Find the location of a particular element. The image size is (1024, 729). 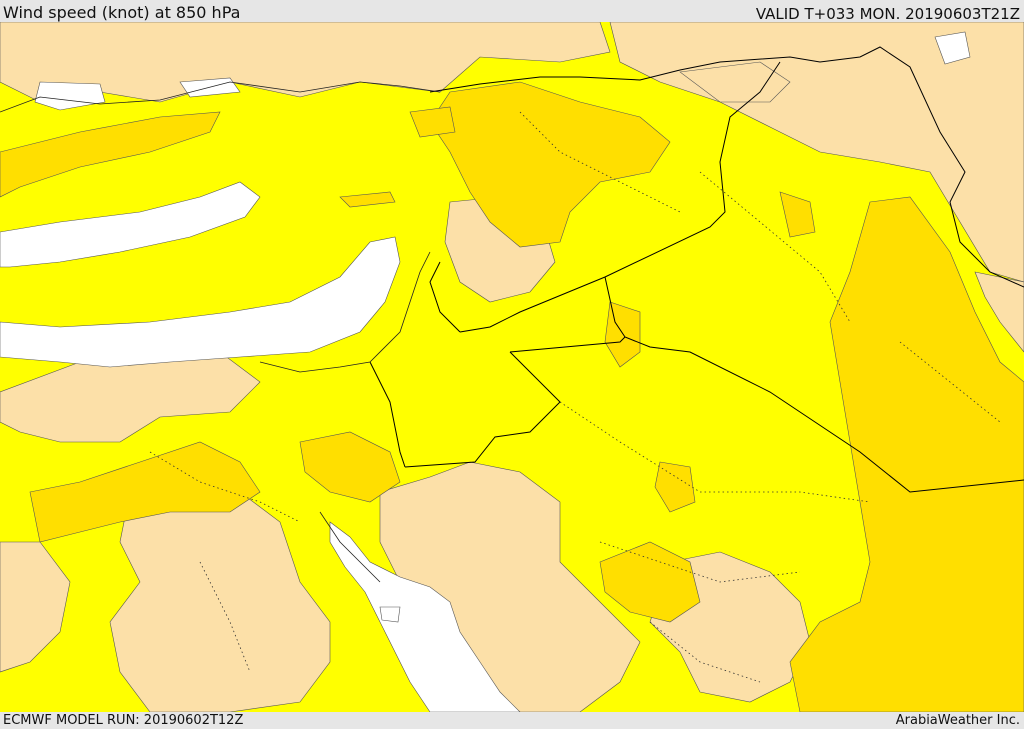

model-run-label: ECMWF MODEL RUN: 20190602T12Z is located at coordinates (123, 720).